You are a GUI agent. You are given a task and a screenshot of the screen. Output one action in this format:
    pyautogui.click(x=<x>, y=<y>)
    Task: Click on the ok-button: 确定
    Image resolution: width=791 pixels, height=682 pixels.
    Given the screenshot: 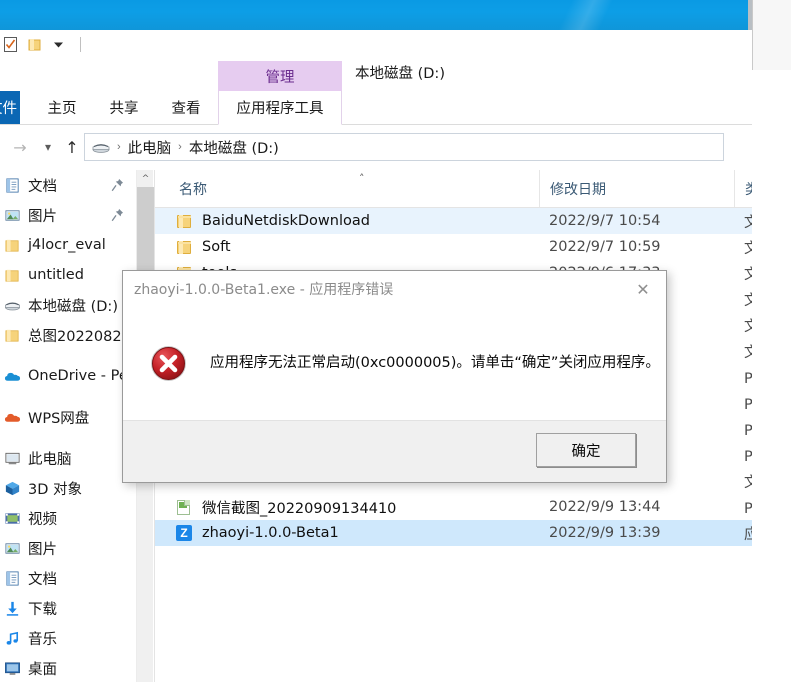 What is the action you would take?
    pyautogui.click(x=586, y=450)
    